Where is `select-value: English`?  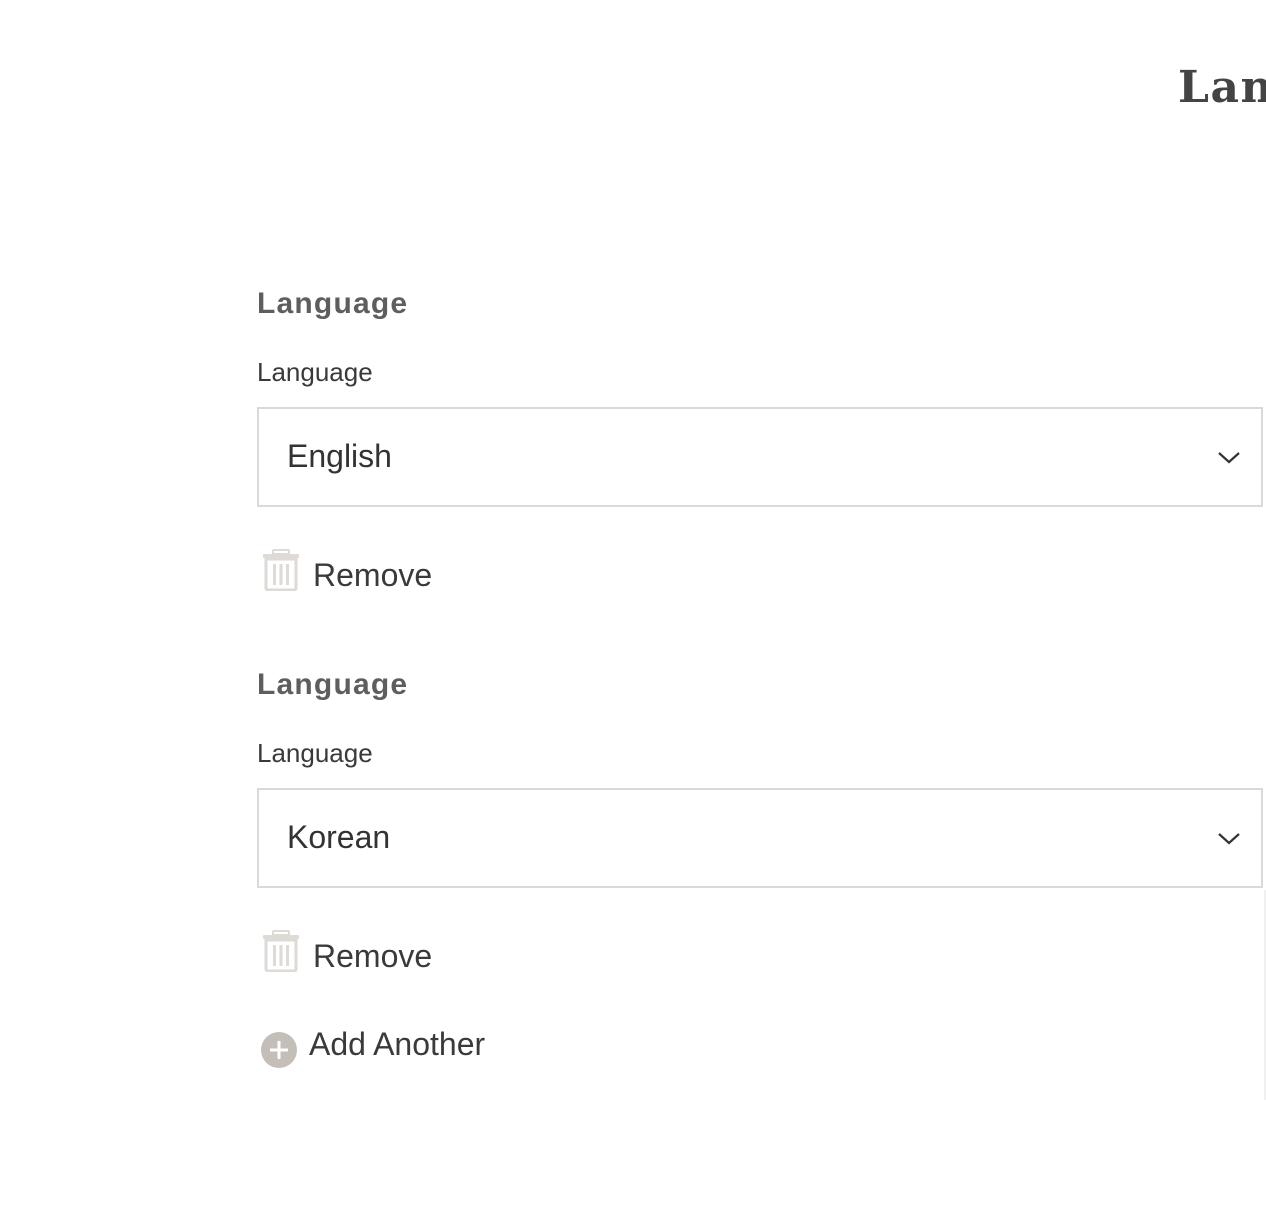 select-value: English is located at coordinates (339, 456).